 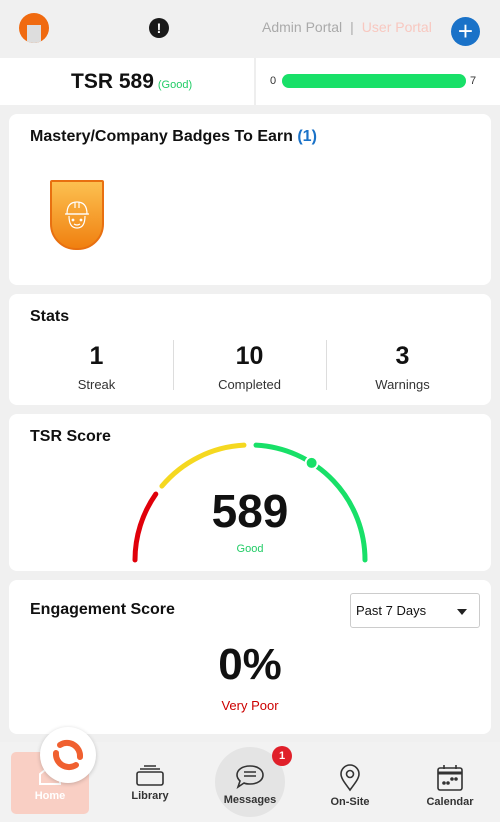 I want to click on stat-warnings: 3 Warnings, so click(x=402, y=367).